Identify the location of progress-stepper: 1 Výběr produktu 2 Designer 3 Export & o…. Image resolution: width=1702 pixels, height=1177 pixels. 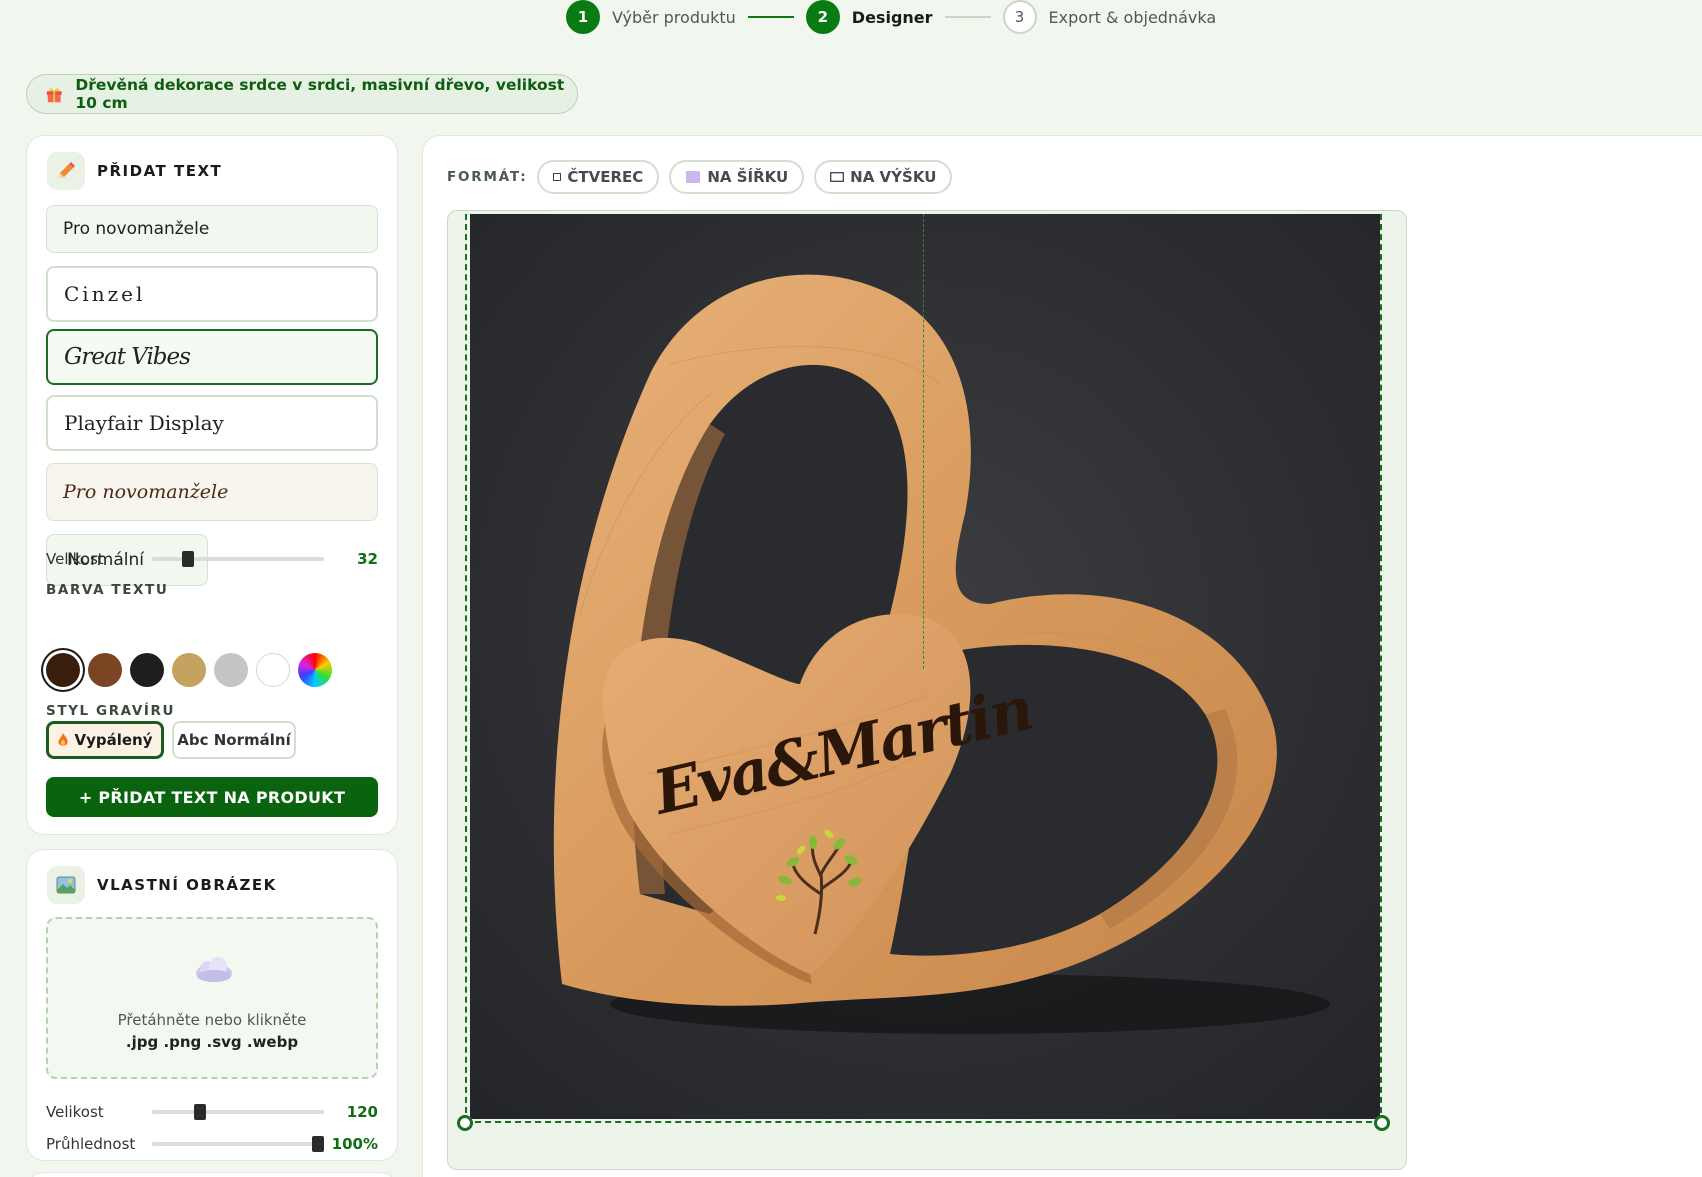
(891, 17).